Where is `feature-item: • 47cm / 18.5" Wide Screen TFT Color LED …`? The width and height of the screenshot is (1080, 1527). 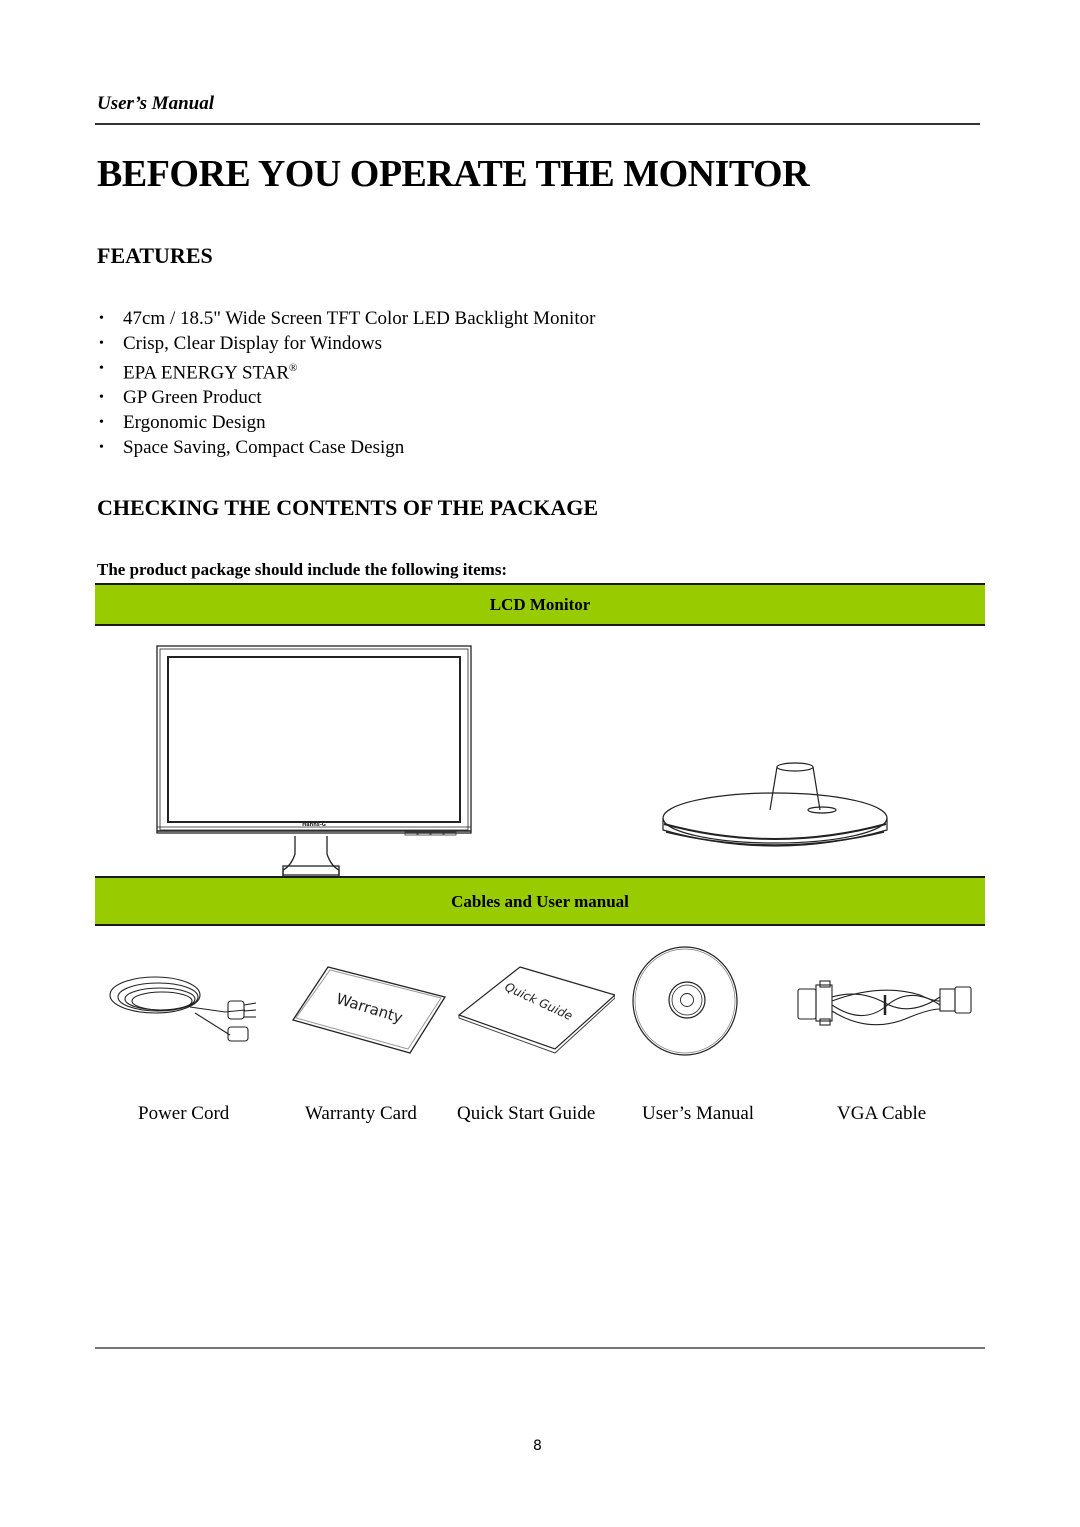 feature-item: • 47cm / 18.5" Wide Screen TFT Color LED … is located at coordinates (346, 318).